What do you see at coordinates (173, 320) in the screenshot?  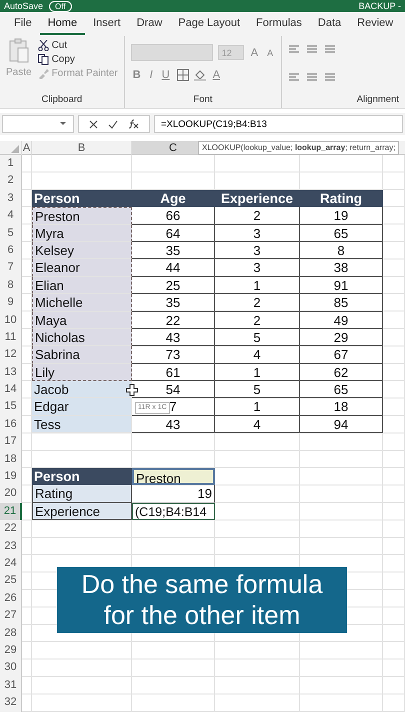 I see `table-cell: 22` at bounding box center [173, 320].